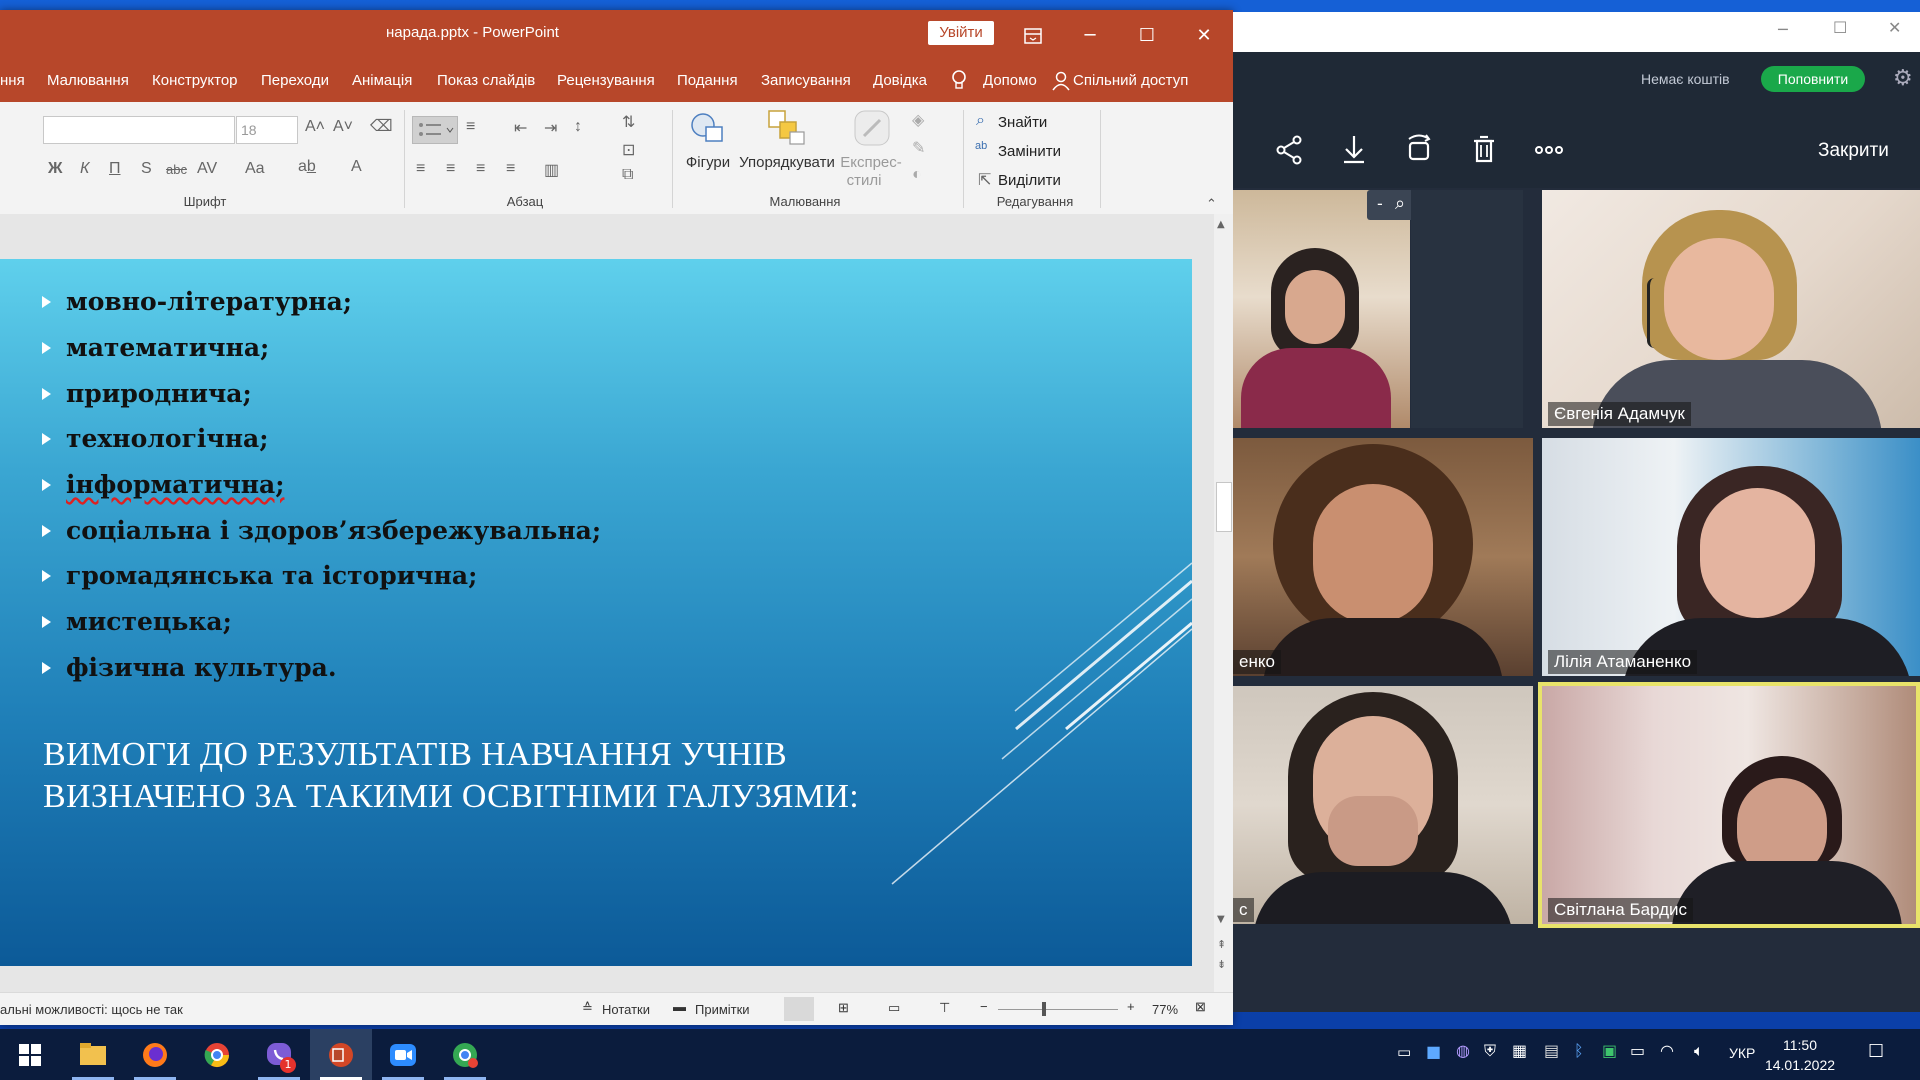 The height and width of the screenshot is (1080, 1920). I want to click on bullet-item: технологічна;, so click(155, 438).